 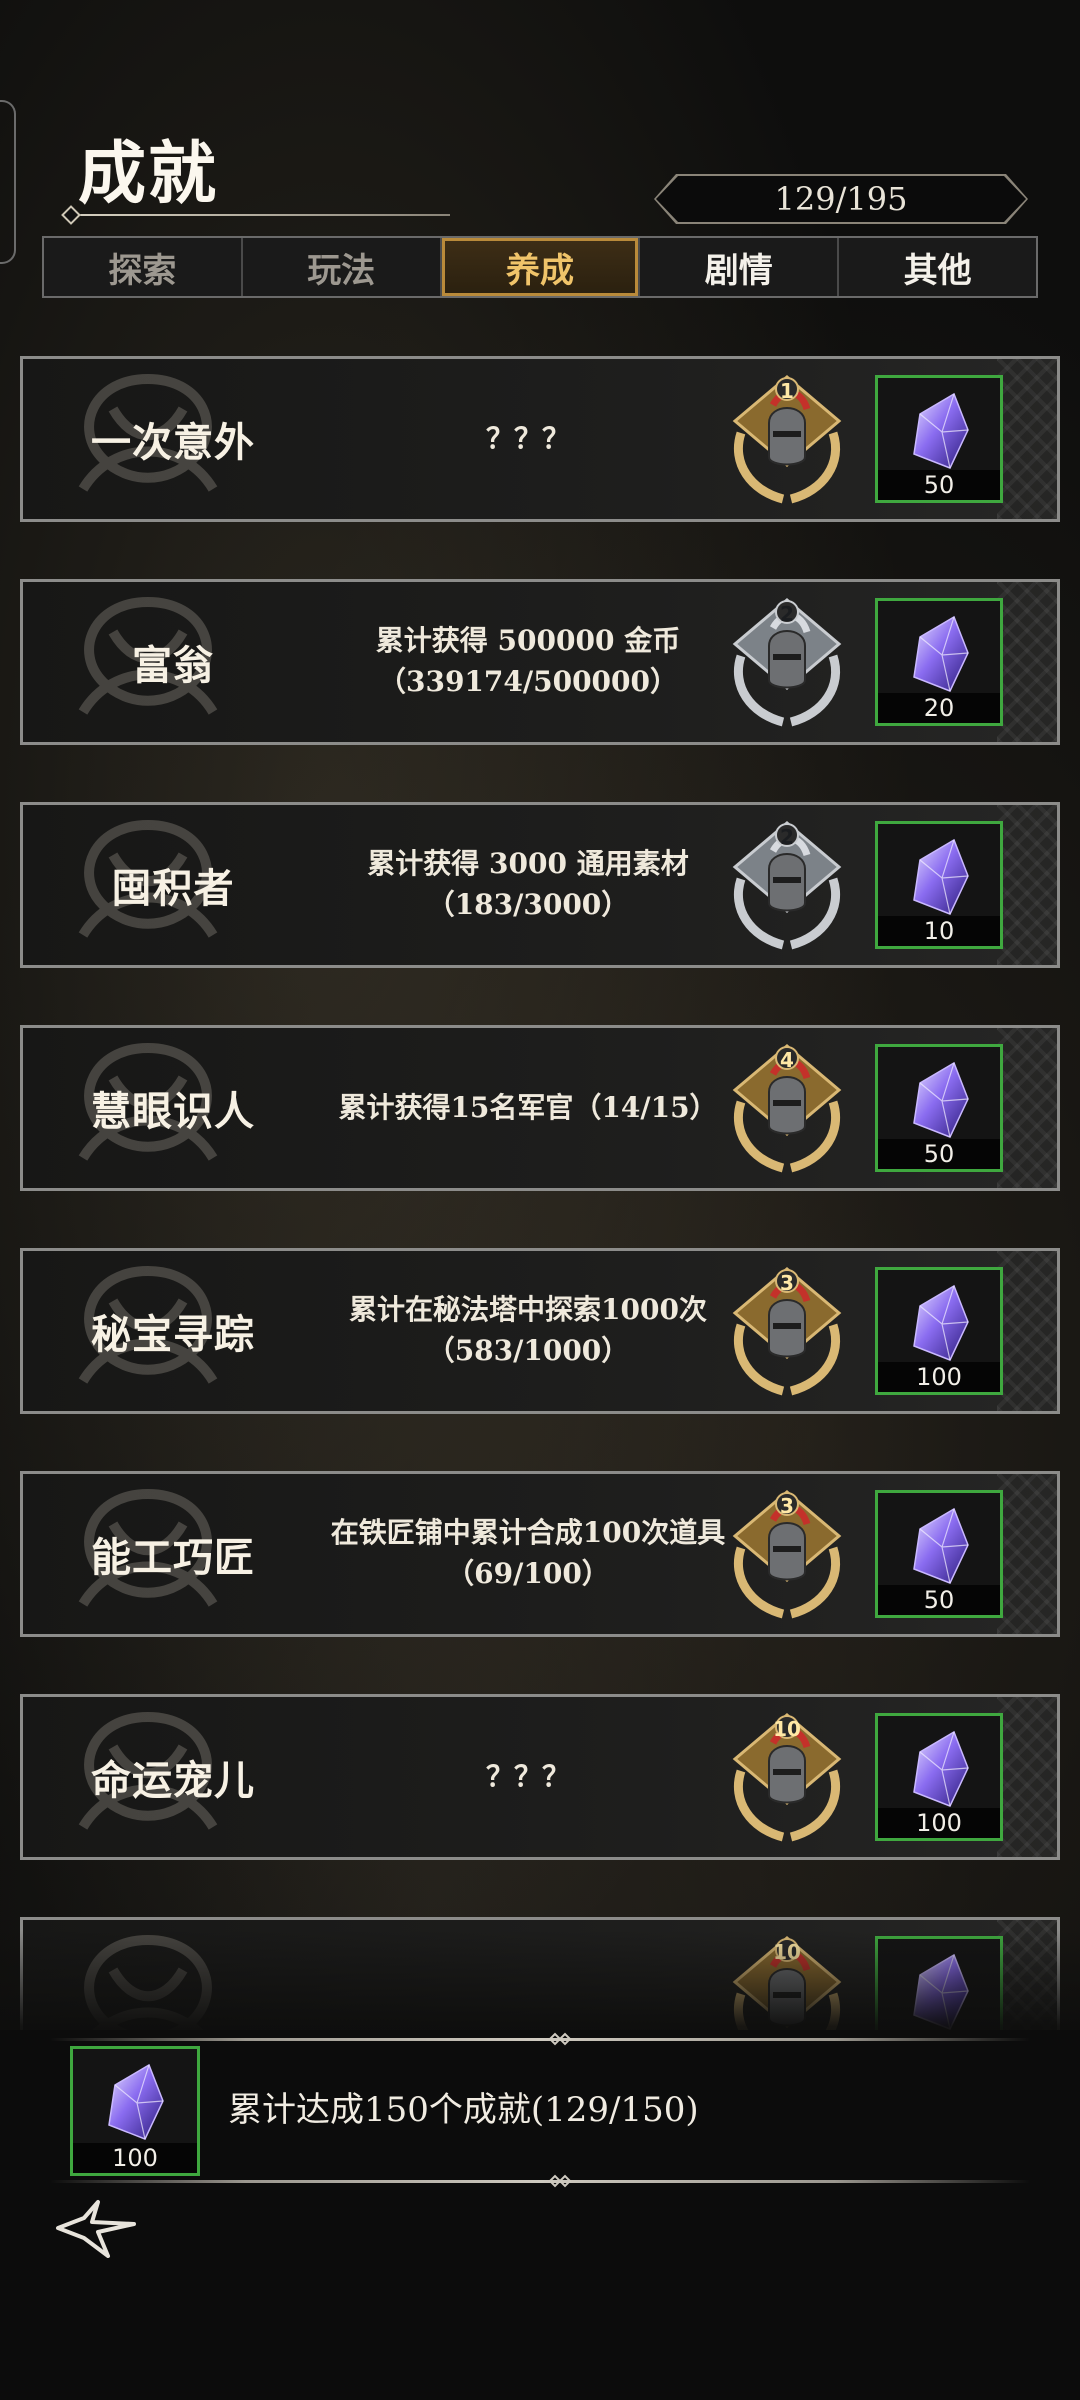 What do you see at coordinates (937, 267) in the screenshot?
I see `tab-other: 其他` at bounding box center [937, 267].